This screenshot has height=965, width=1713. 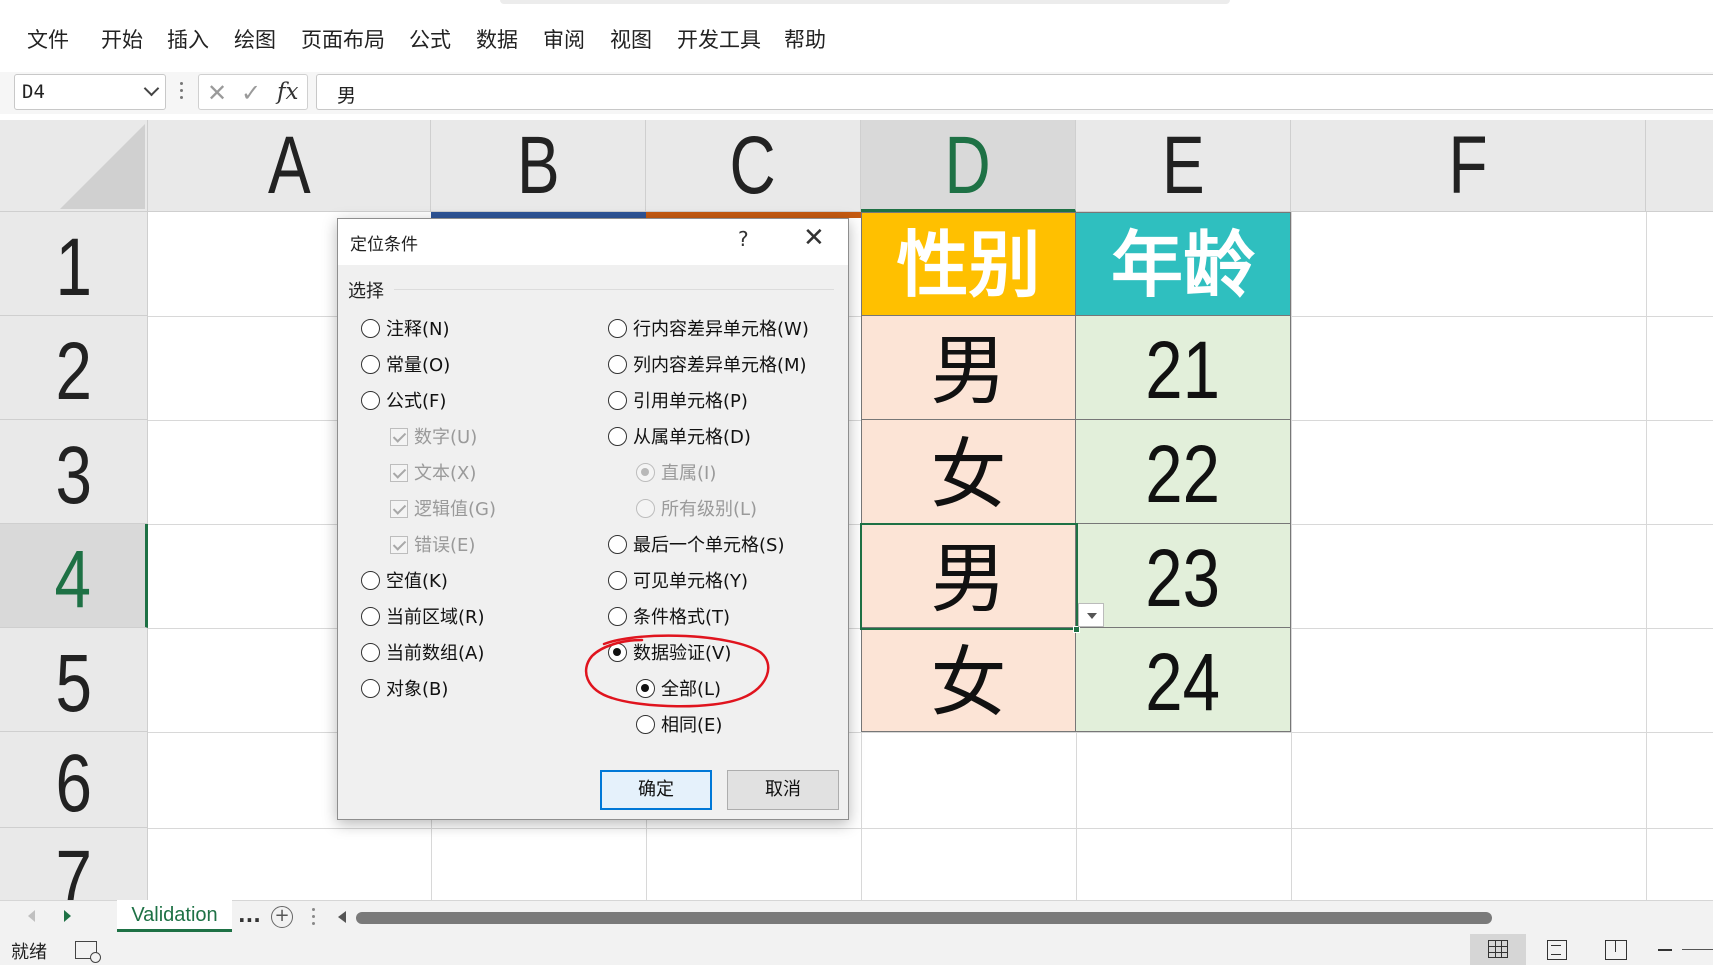 I want to click on menu-formulas: 公式, so click(x=430, y=39).